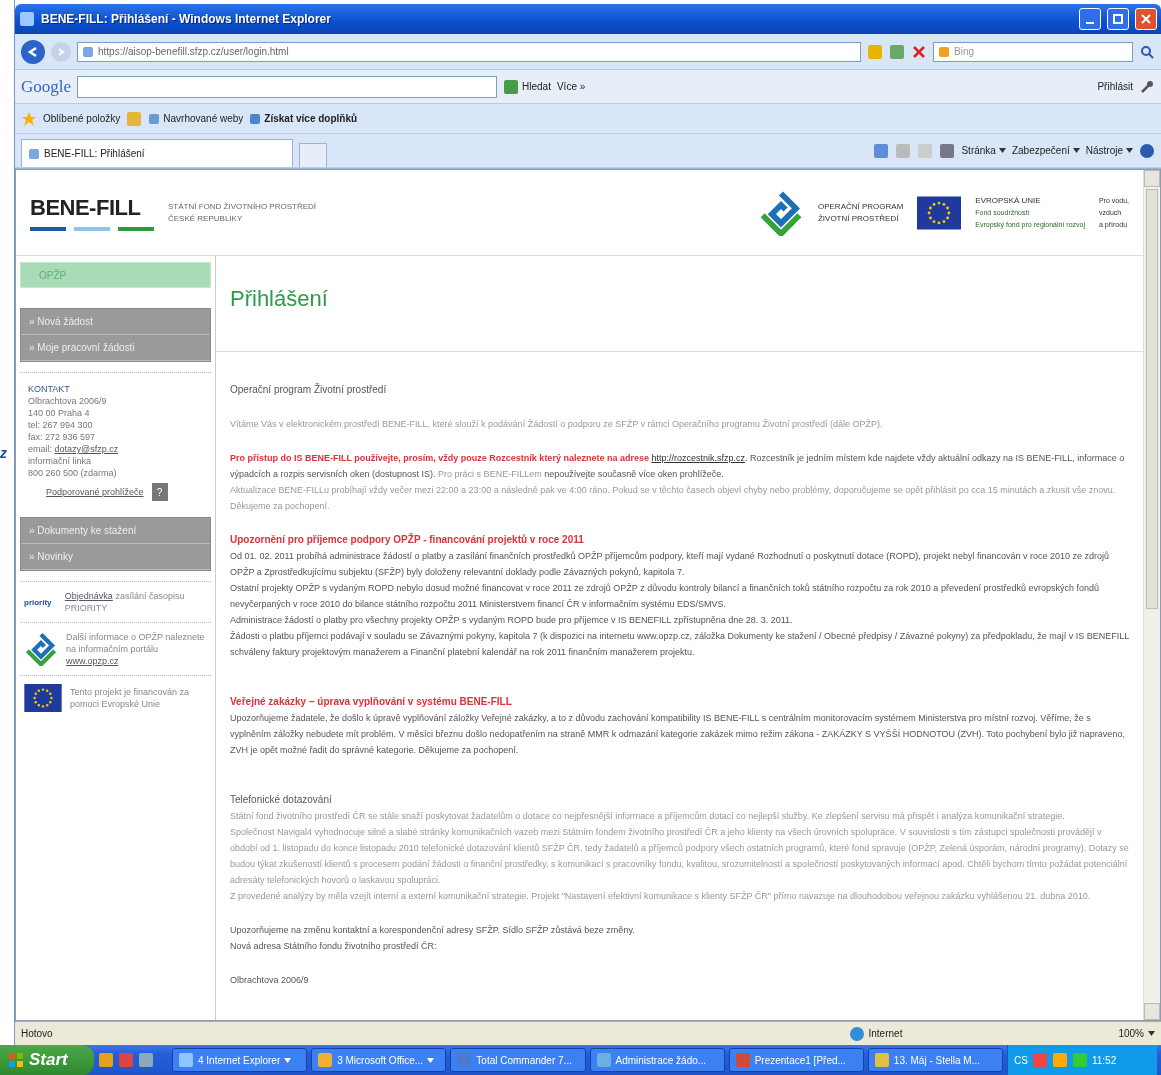 This screenshot has height=1075, width=1161. I want to click on margin-mark: z, so click(4, 452).